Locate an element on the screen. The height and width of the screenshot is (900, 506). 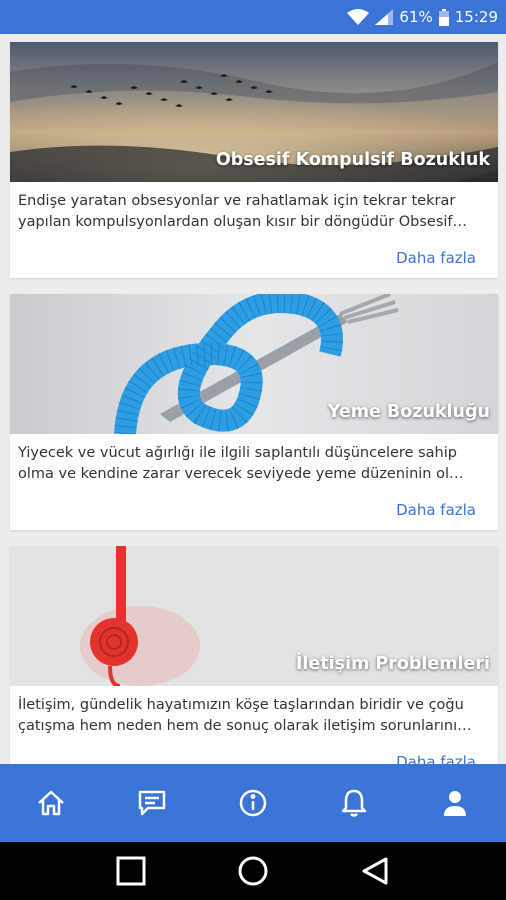
card-title: İletişim Problemleri is located at coordinates (392, 664).